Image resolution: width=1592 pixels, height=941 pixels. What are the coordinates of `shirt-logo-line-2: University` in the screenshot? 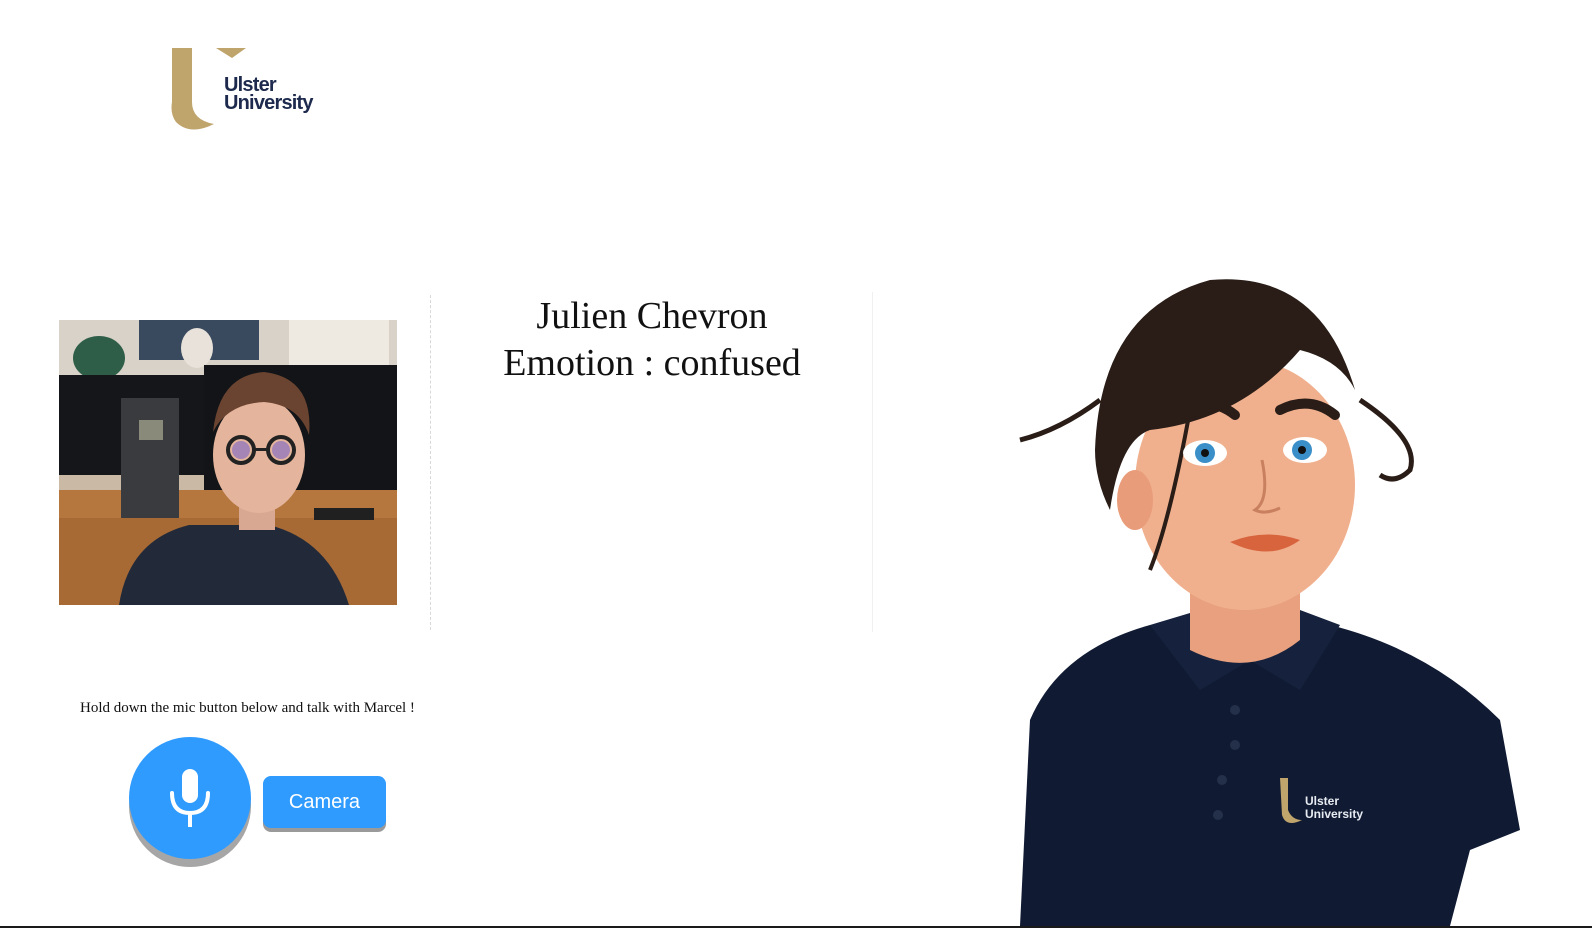 It's located at (1334, 814).